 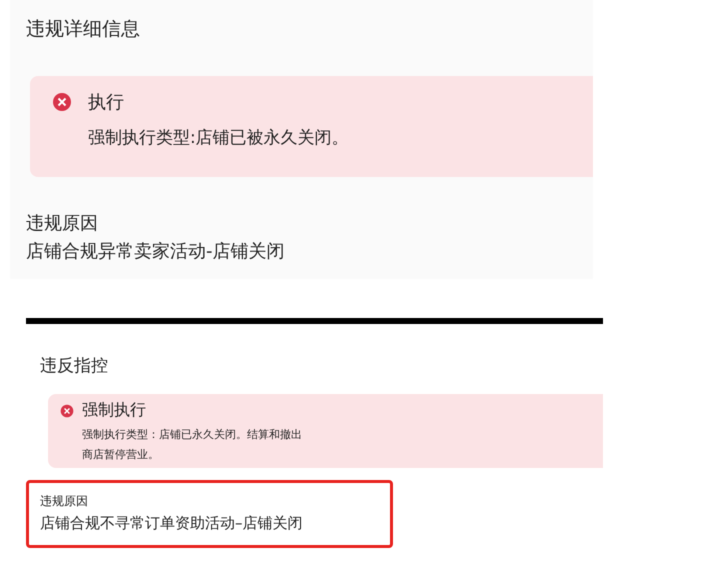 I want to click on alert-text: 商店暂停营业。, so click(x=121, y=455).